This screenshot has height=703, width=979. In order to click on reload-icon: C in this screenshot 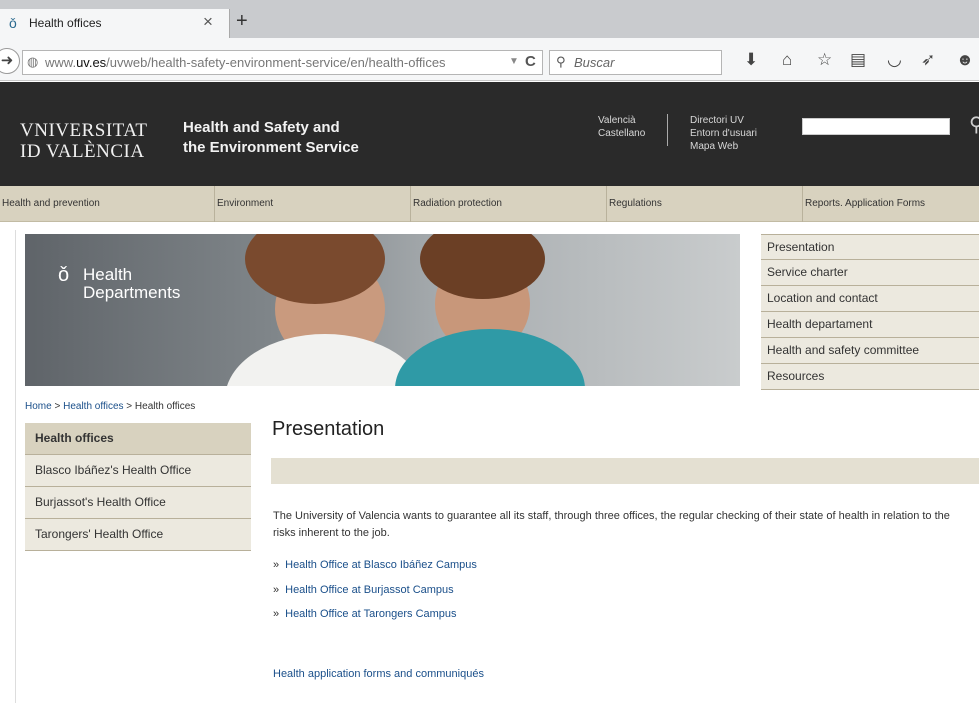, I will do `click(530, 61)`.